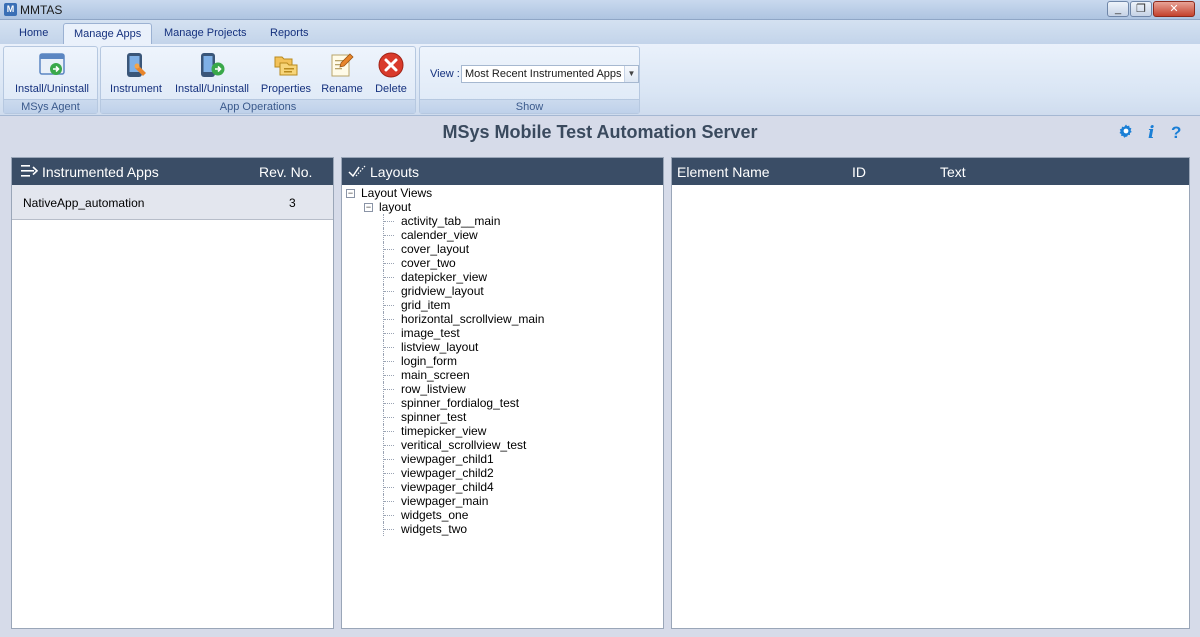 This screenshot has width=1200, height=637. I want to click on tree-item: calender_view, so click(412, 235).